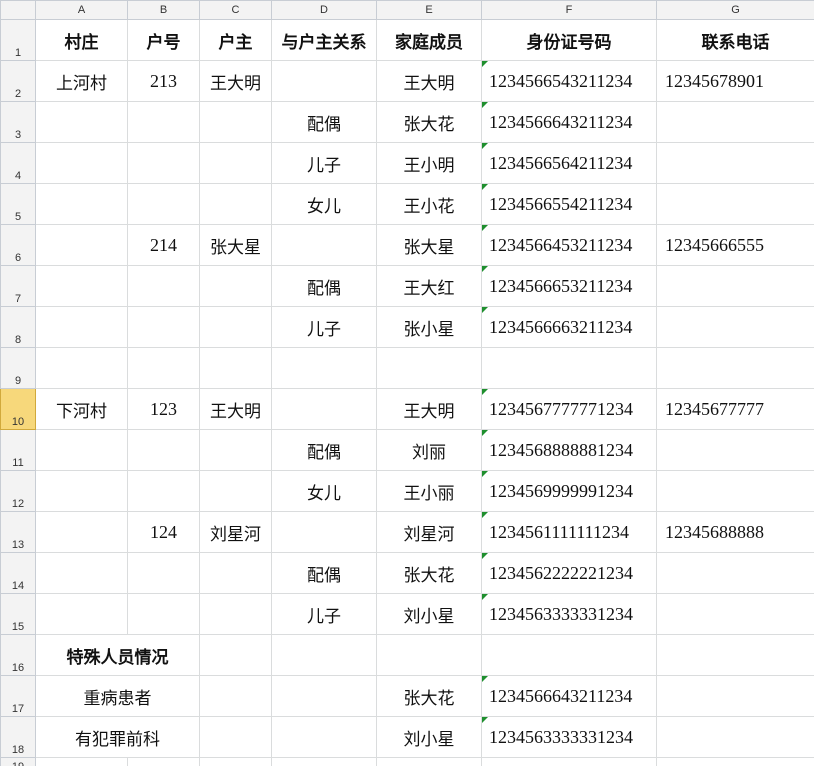  What do you see at coordinates (81, 81) in the screenshot?
I see `cell-village: 上河村` at bounding box center [81, 81].